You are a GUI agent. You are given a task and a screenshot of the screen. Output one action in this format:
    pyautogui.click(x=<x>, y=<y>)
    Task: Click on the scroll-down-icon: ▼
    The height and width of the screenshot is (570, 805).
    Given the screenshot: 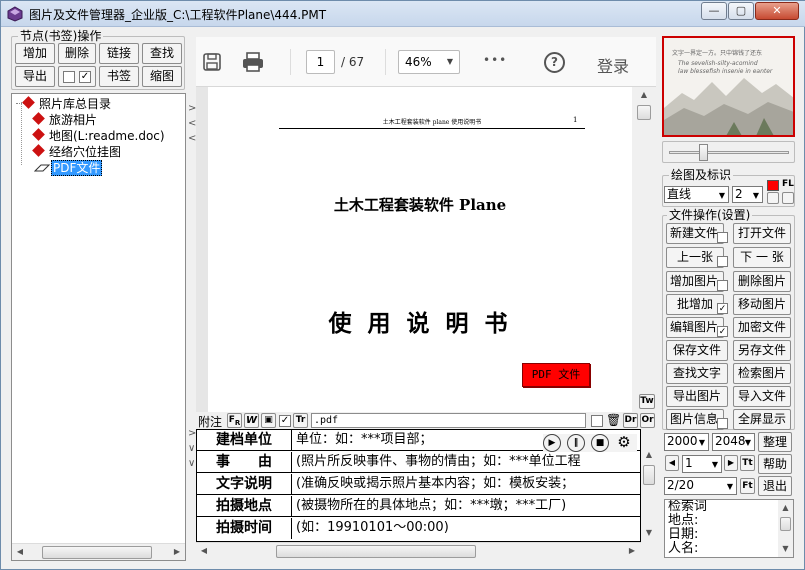 What is the action you would take?
    pyautogui.click(x=649, y=533)
    